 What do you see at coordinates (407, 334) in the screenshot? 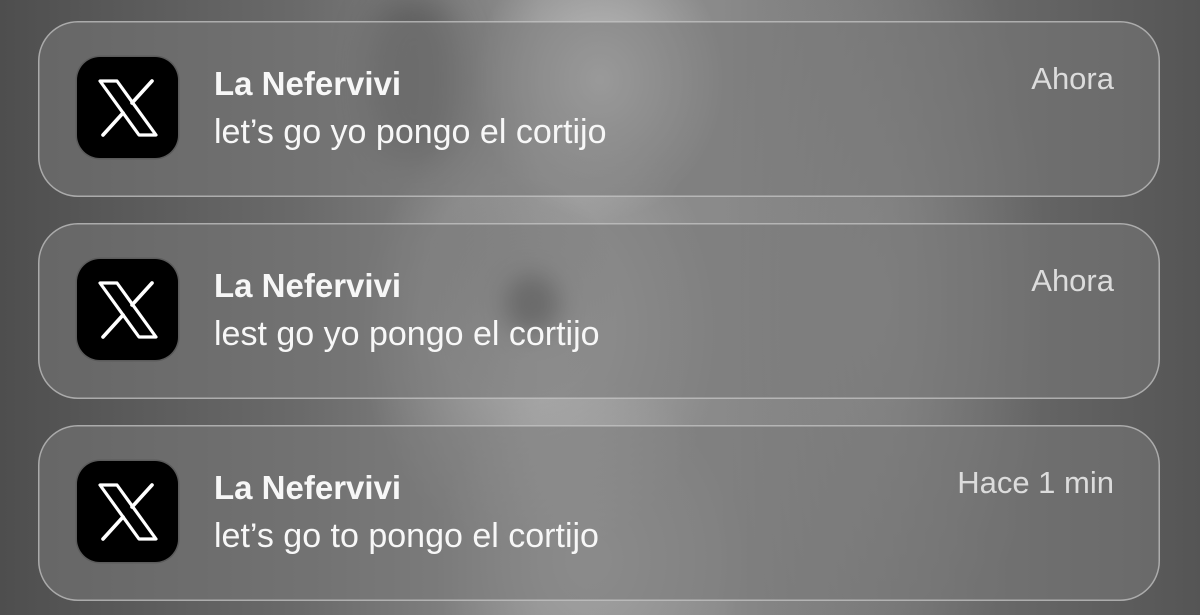
I see `notification-message: lest go yo pongo el cortijo` at bounding box center [407, 334].